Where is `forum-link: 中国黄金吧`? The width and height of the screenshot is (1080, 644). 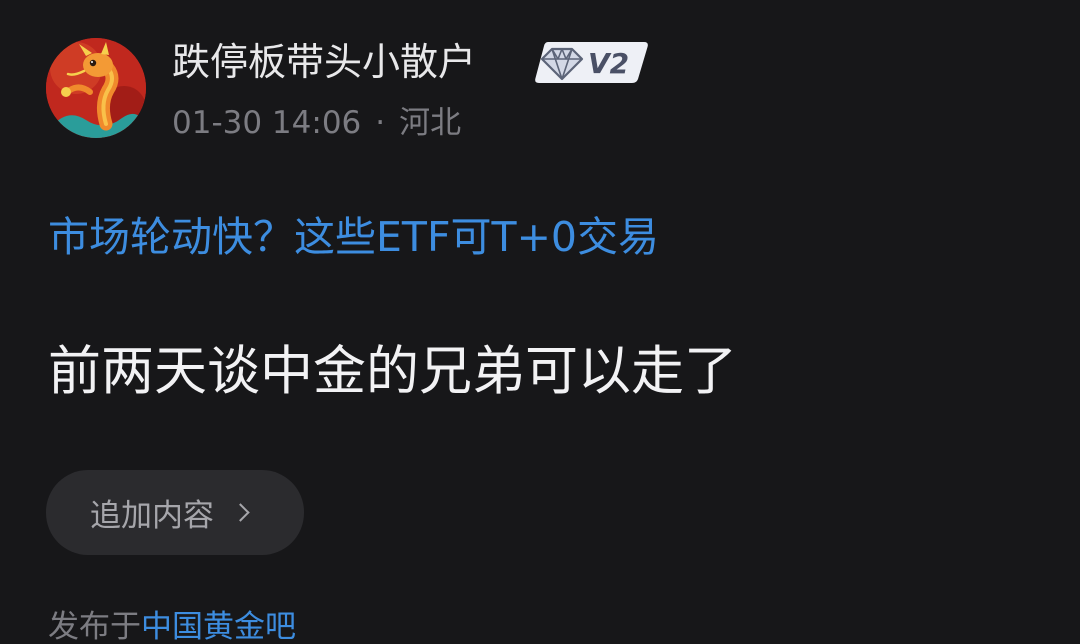 forum-link: 中国黄金吧 is located at coordinates (218, 626).